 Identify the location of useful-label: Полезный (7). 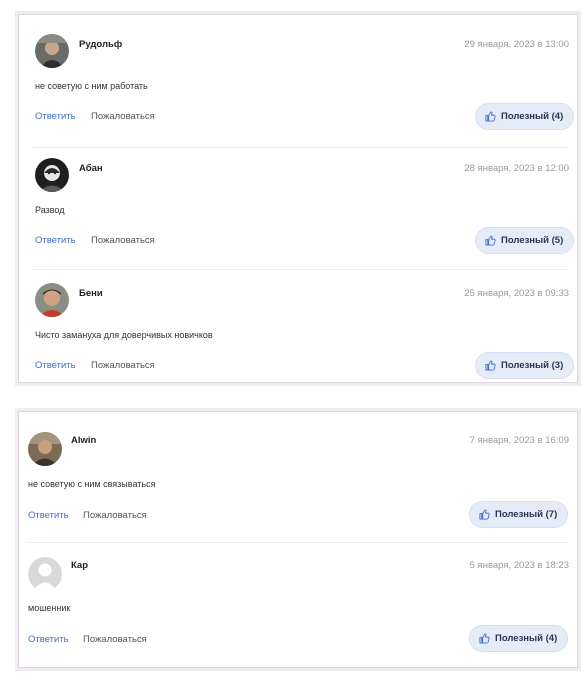
(526, 514).